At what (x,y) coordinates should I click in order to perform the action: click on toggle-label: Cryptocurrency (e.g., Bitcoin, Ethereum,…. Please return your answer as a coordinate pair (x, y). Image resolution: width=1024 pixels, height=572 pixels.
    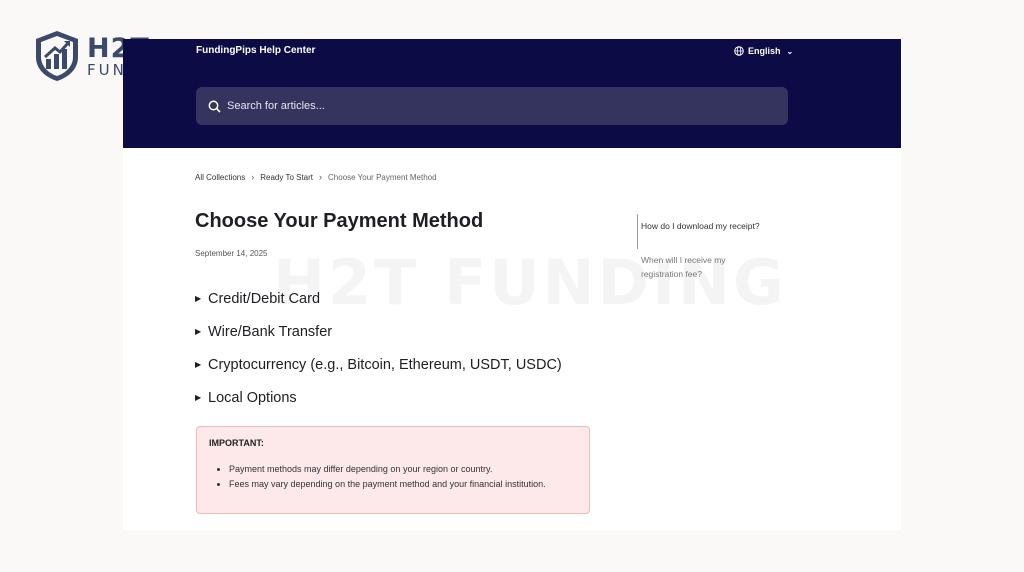
    Looking at the image, I should click on (385, 364).